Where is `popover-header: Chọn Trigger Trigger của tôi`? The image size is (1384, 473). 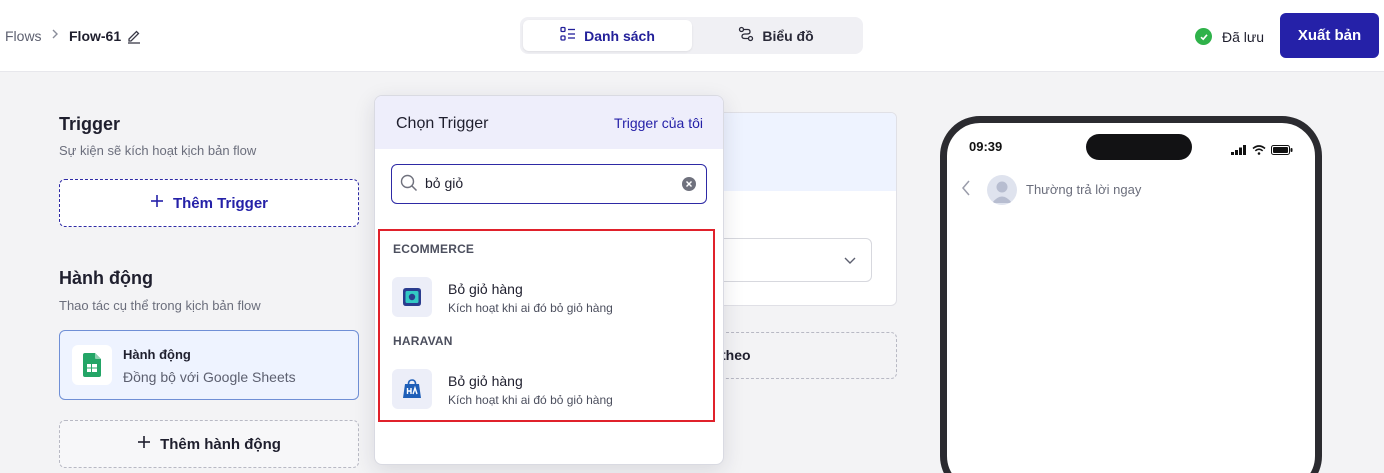
popover-header: Chọn Trigger Trigger của tôi is located at coordinates (549, 122).